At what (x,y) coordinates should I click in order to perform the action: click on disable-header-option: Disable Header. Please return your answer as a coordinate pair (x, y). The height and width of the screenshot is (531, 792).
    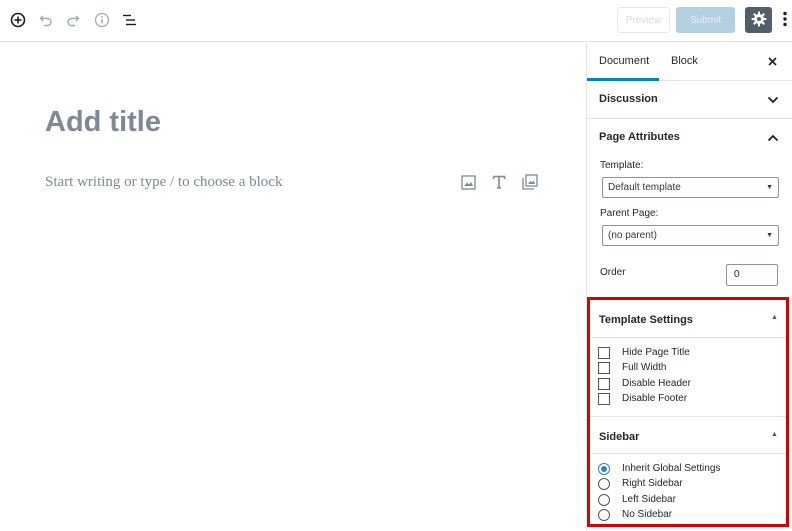
    Looking at the image, I should click on (644, 384).